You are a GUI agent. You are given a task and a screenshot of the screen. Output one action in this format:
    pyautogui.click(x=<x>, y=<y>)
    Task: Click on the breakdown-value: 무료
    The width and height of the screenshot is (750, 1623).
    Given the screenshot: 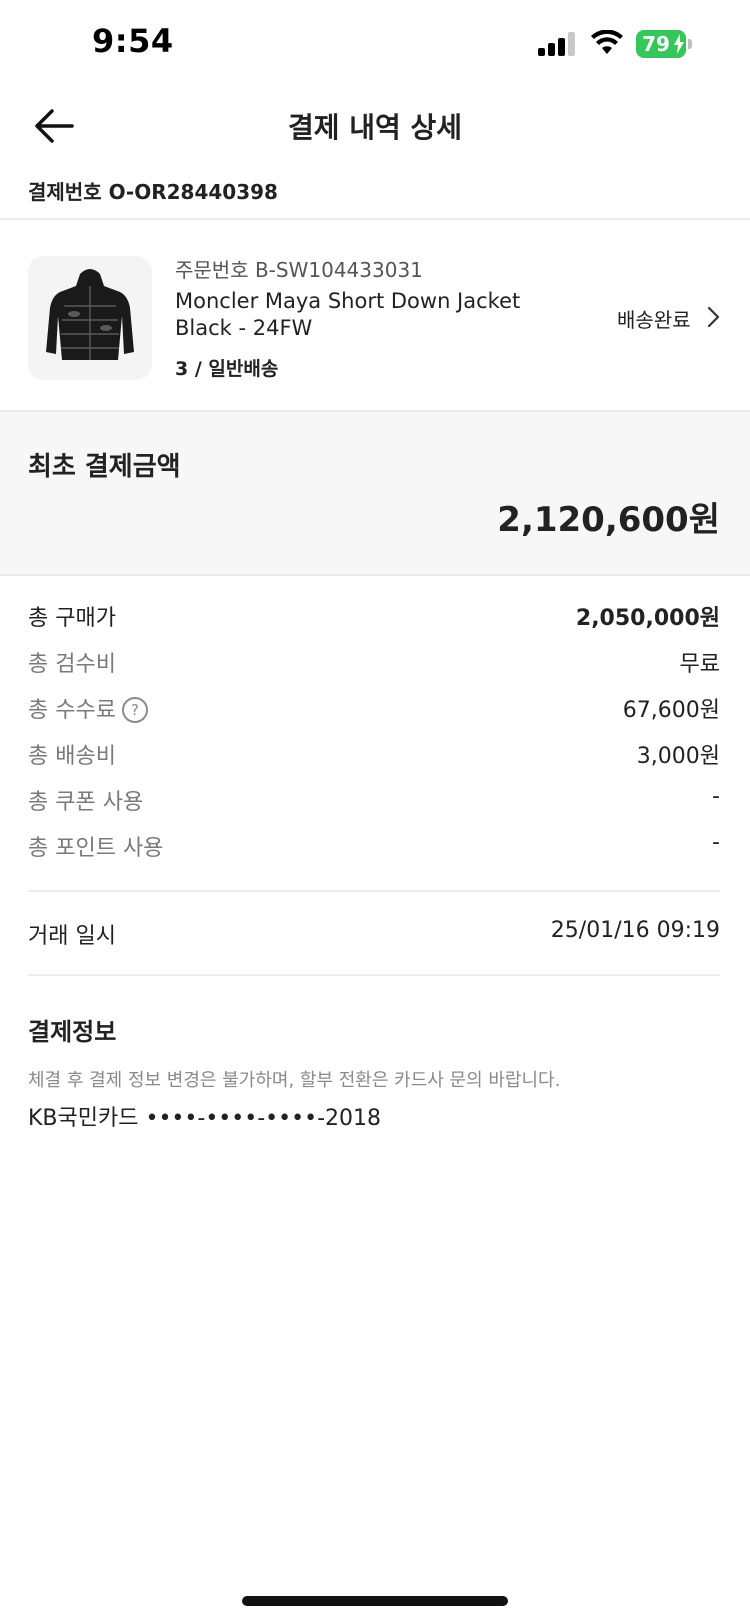 What is the action you would take?
    pyautogui.click(x=699, y=664)
    